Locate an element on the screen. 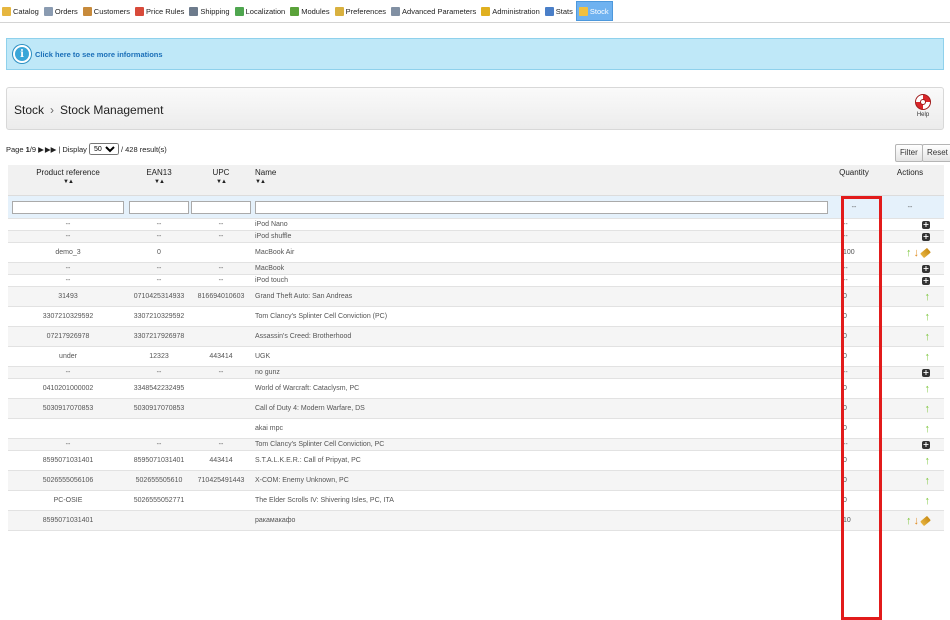 The image size is (950, 620). upc-cell: -- is located at coordinates (221, 236).